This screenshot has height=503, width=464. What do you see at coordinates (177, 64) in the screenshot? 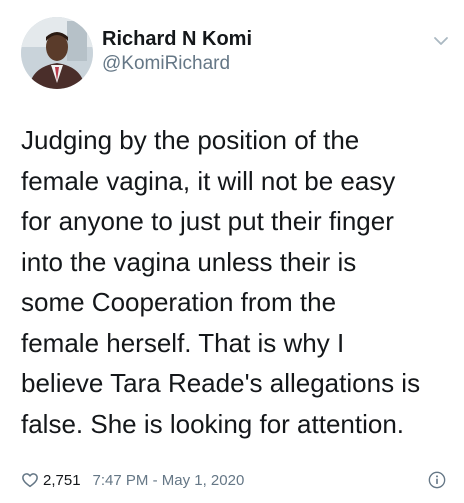
I see `user-handle: @KomiRichard` at bounding box center [177, 64].